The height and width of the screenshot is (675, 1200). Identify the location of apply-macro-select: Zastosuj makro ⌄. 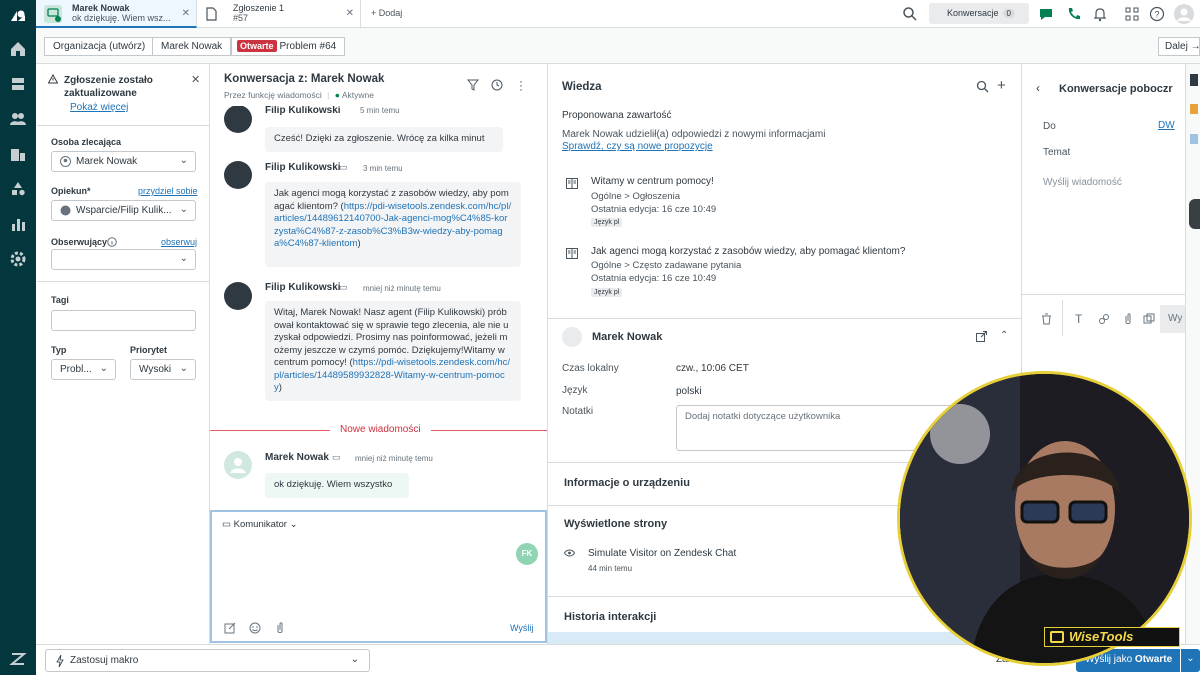
(207, 660).